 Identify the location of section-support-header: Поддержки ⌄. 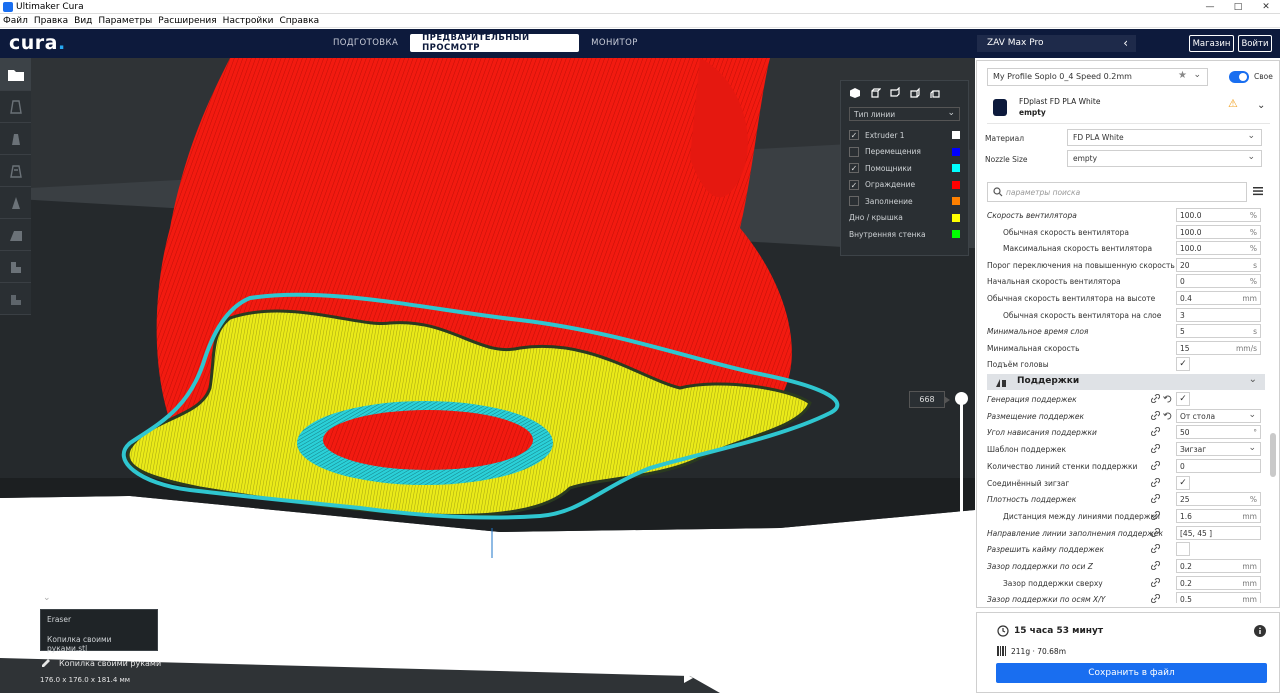
(1126, 382).